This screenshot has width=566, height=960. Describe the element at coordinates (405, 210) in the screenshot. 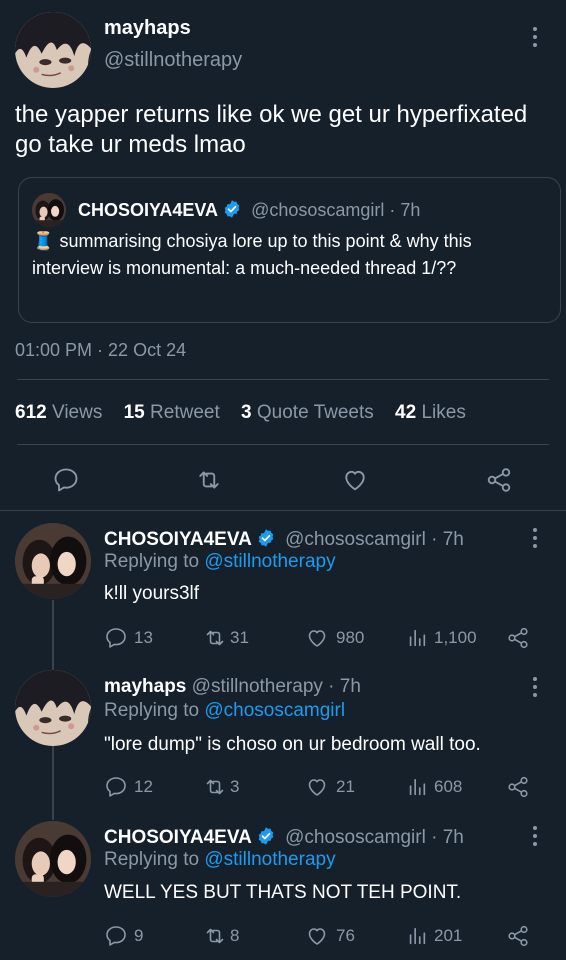

I see `quoted-tweet-time: · 7h` at that location.